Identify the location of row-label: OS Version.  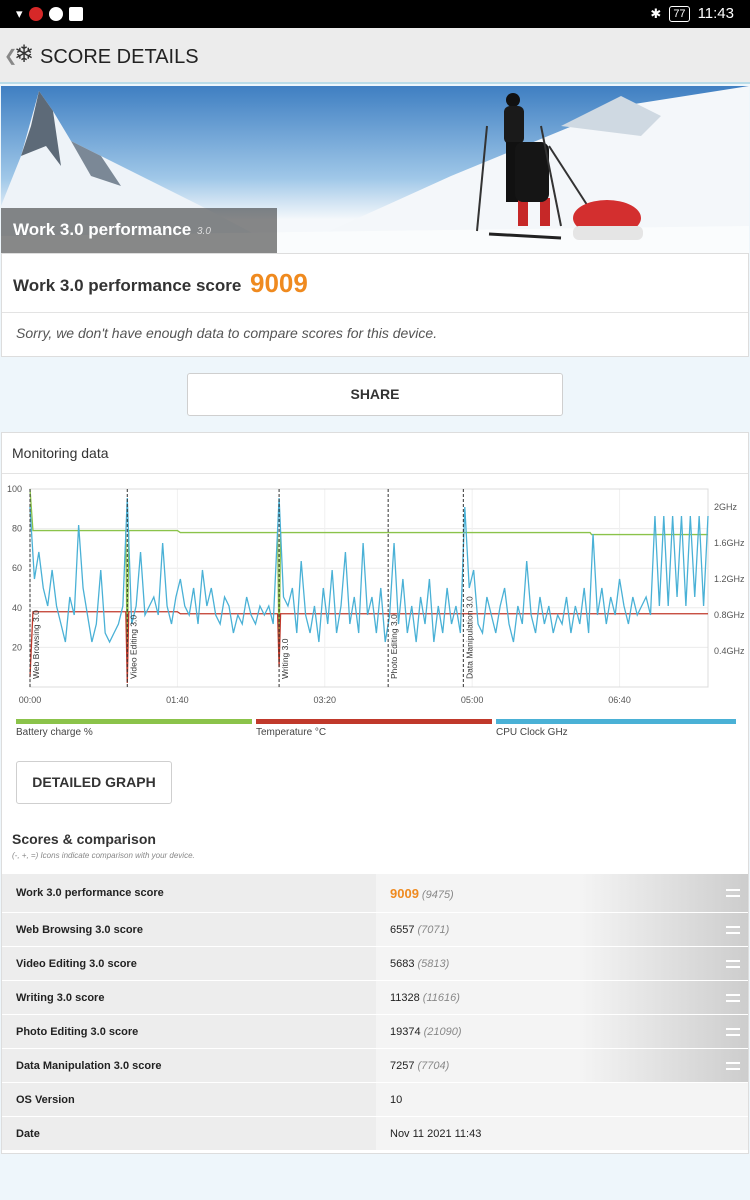
(45, 1100).